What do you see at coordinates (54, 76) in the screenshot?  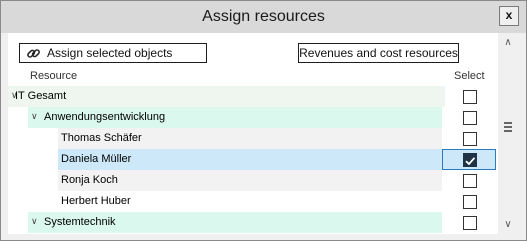 I see `resource-column-header: Resource` at bounding box center [54, 76].